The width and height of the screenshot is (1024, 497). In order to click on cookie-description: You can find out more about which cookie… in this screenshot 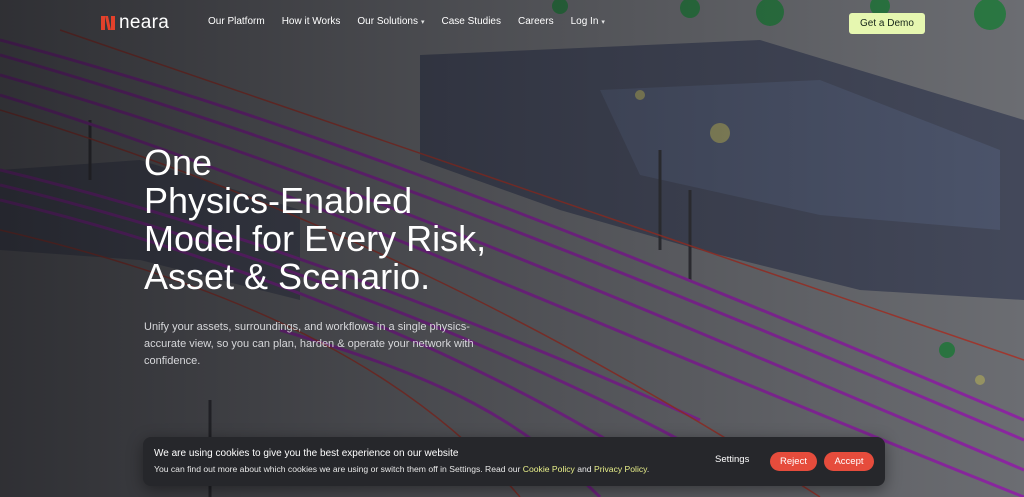, I will do `click(401, 469)`.